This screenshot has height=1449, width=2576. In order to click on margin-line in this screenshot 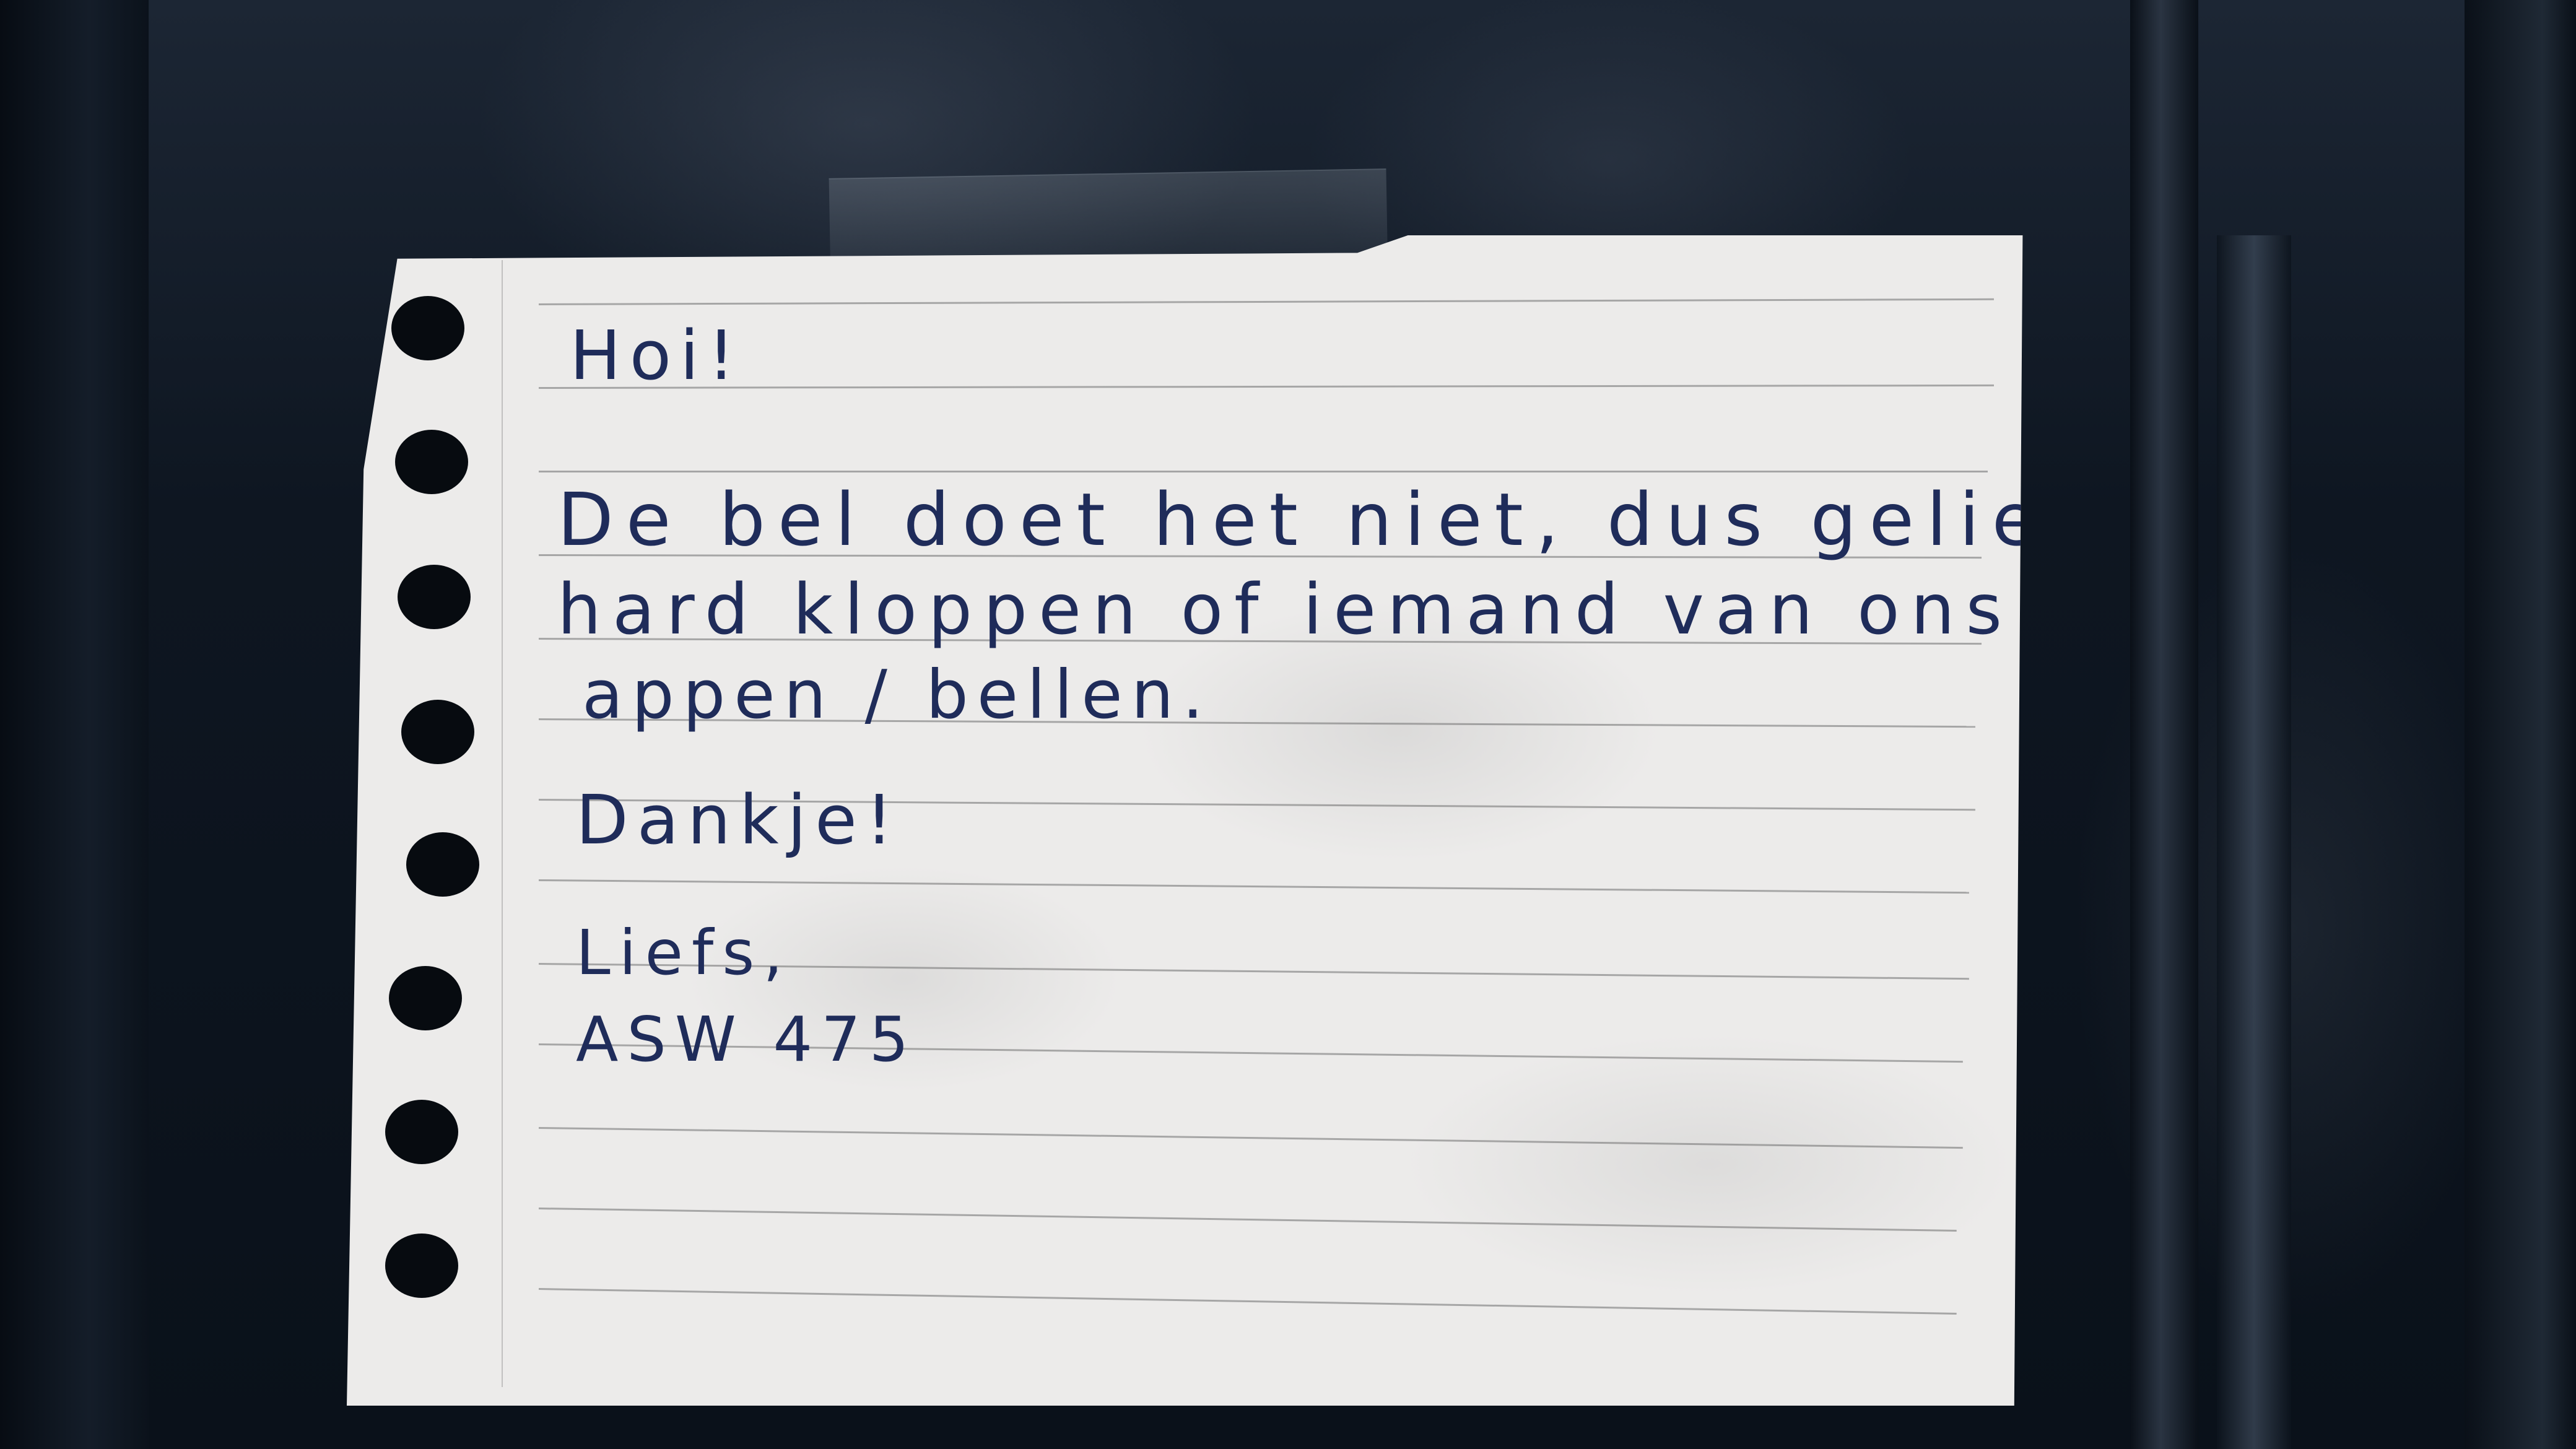, I will do `click(502, 823)`.